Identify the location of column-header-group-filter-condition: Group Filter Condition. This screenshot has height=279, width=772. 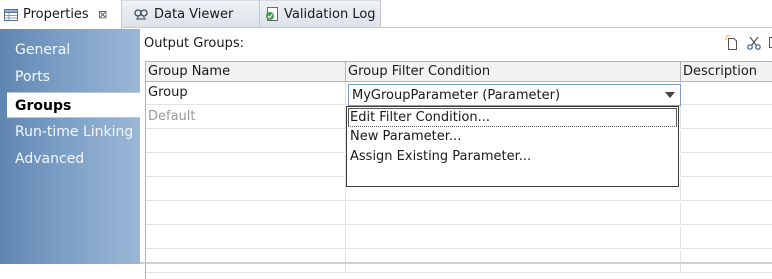
(513, 72).